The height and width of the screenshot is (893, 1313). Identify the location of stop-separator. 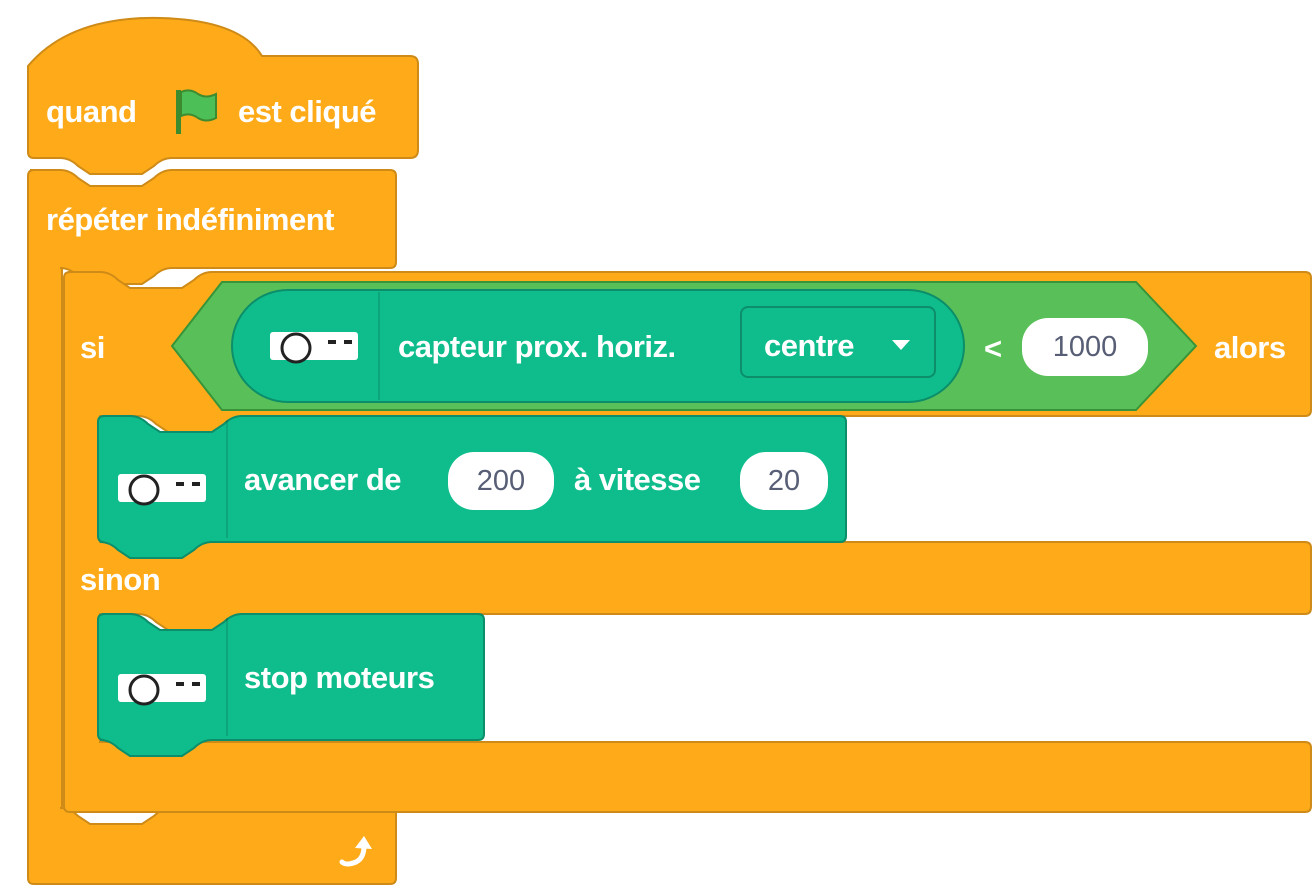
(227, 677).